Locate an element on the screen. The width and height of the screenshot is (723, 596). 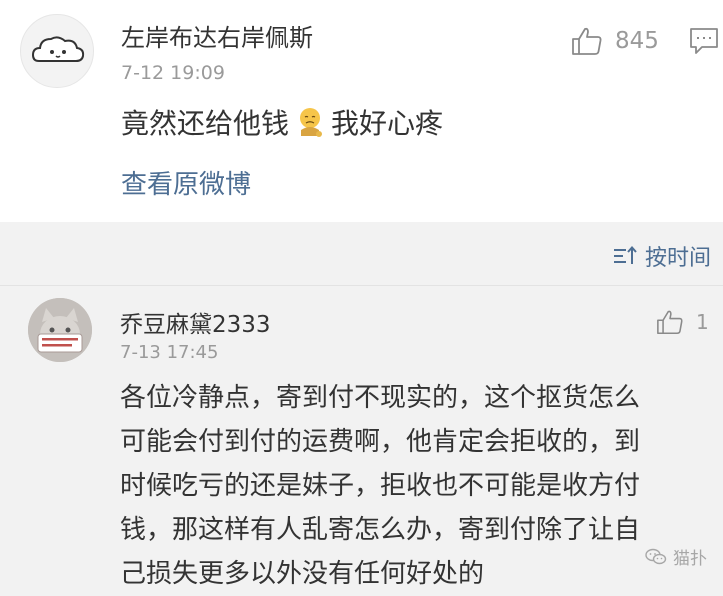
sort-label: 按时间 is located at coordinates (677, 258).